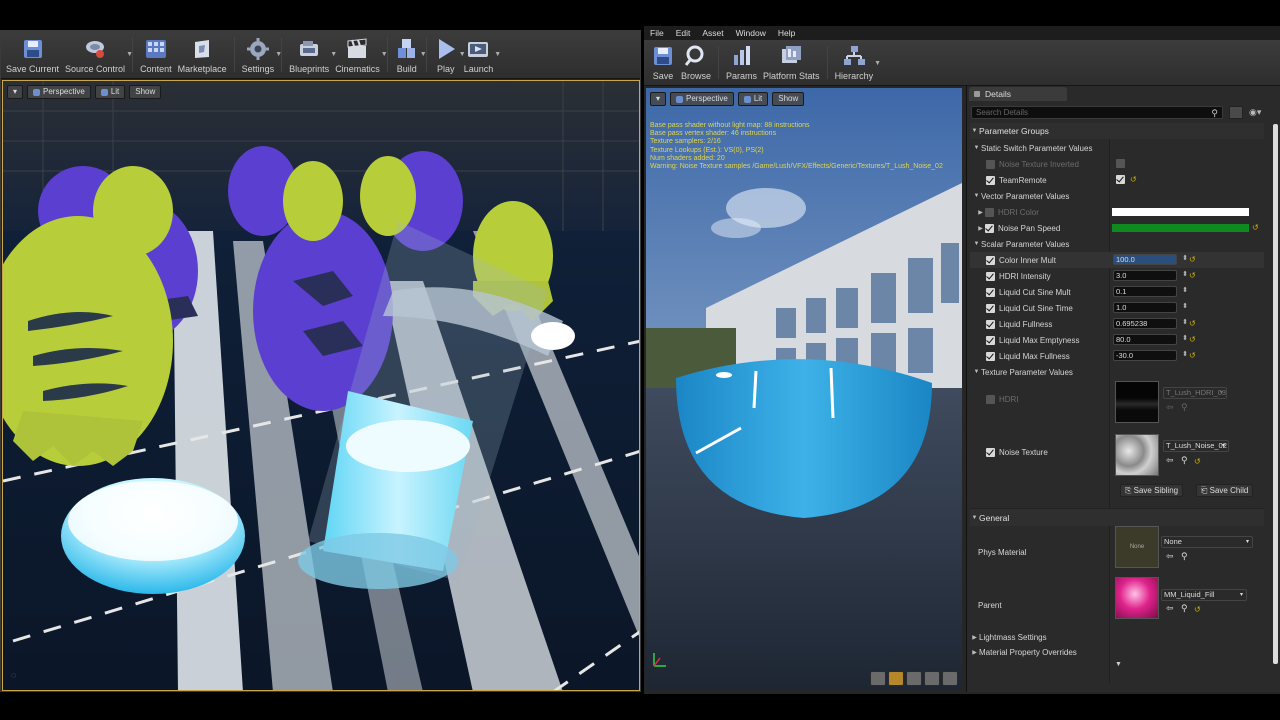 The height and width of the screenshot is (720, 1280). I want to click on launch-button: Launch ▼, so click(481, 54).